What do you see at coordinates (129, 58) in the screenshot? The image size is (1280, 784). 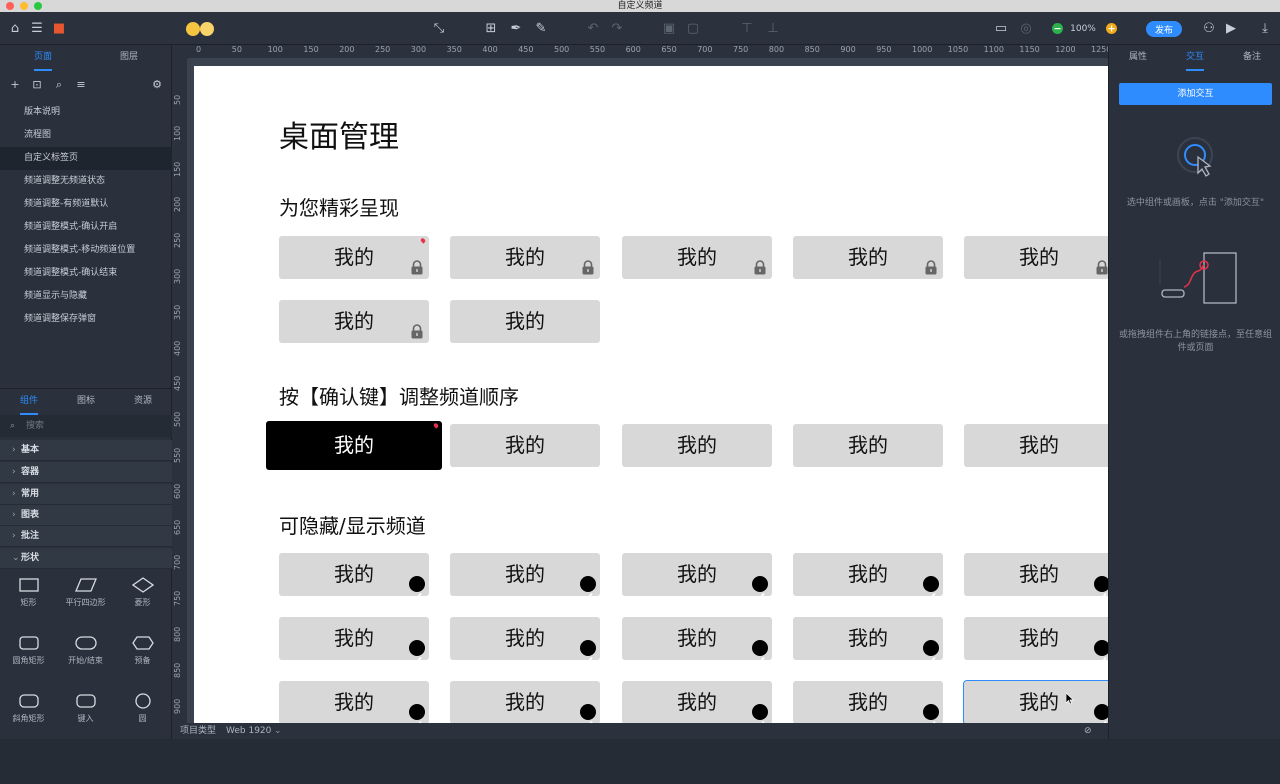 I see `tab-layers: 图层` at bounding box center [129, 58].